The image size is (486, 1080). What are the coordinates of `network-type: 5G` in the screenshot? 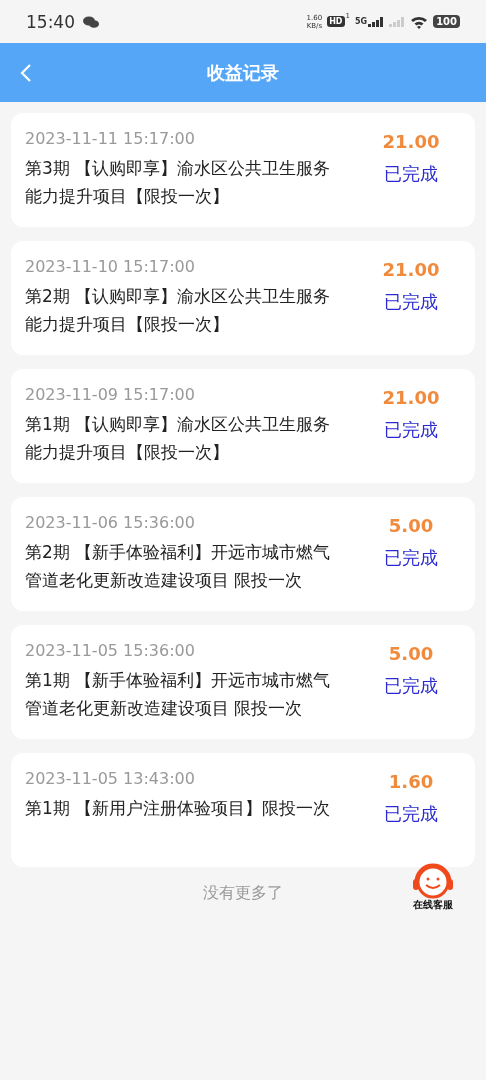 It's located at (361, 21).